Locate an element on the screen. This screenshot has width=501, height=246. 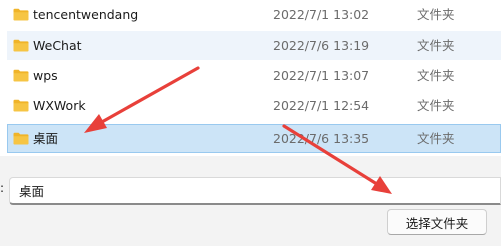
file-row-date: 2022/7/6 13:19 is located at coordinates (321, 45).